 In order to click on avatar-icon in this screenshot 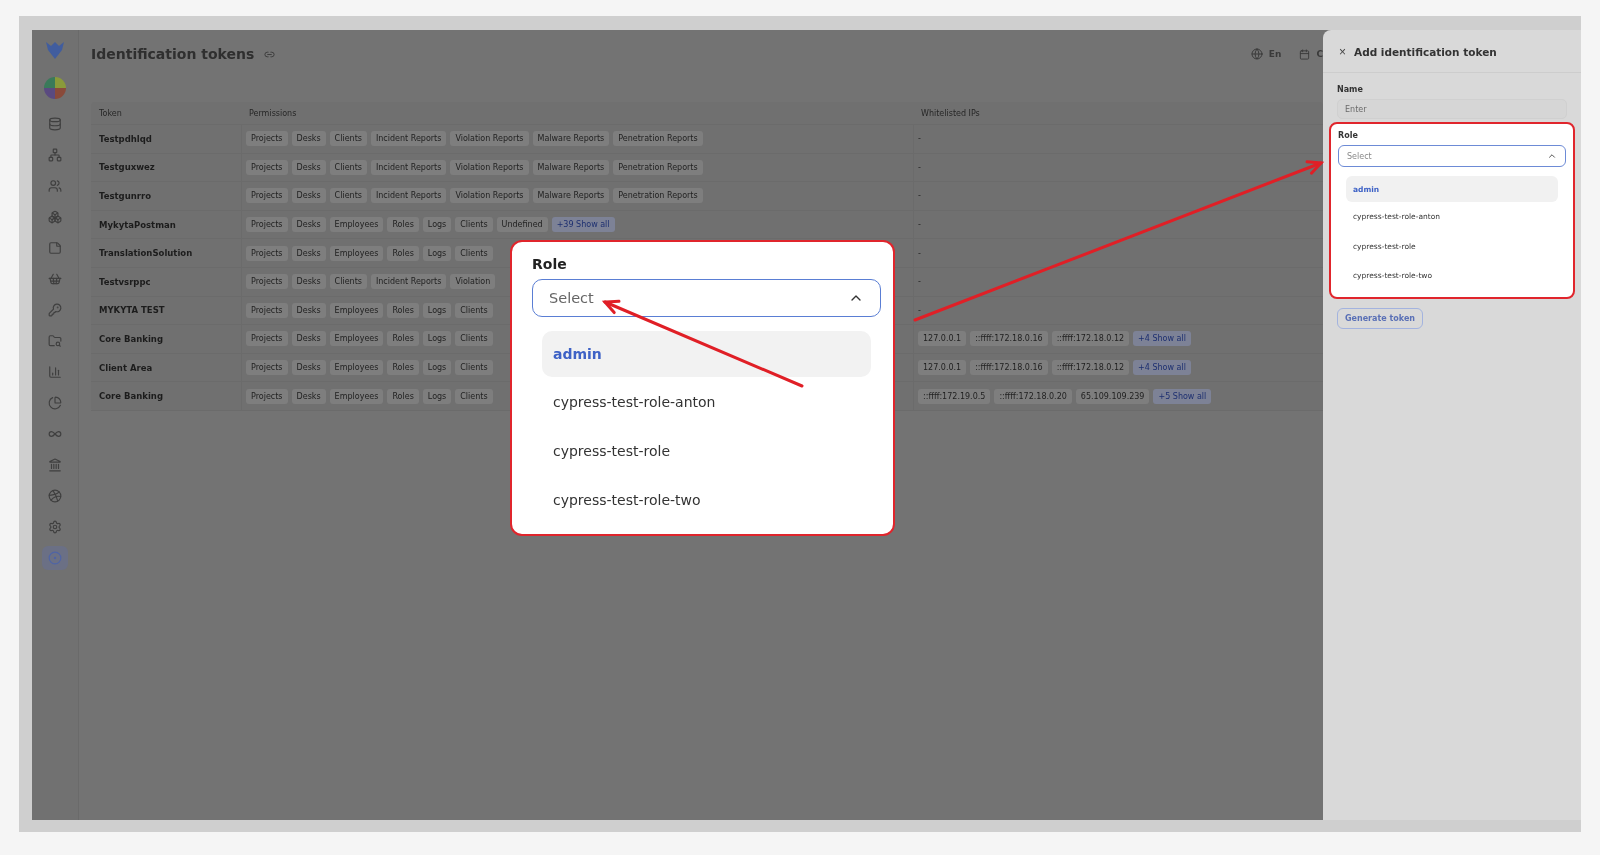, I will do `click(55, 88)`.